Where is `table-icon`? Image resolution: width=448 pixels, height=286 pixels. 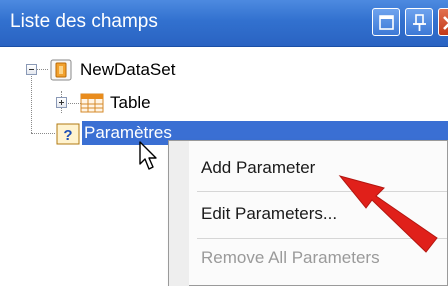
table-icon is located at coordinates (92, 103).